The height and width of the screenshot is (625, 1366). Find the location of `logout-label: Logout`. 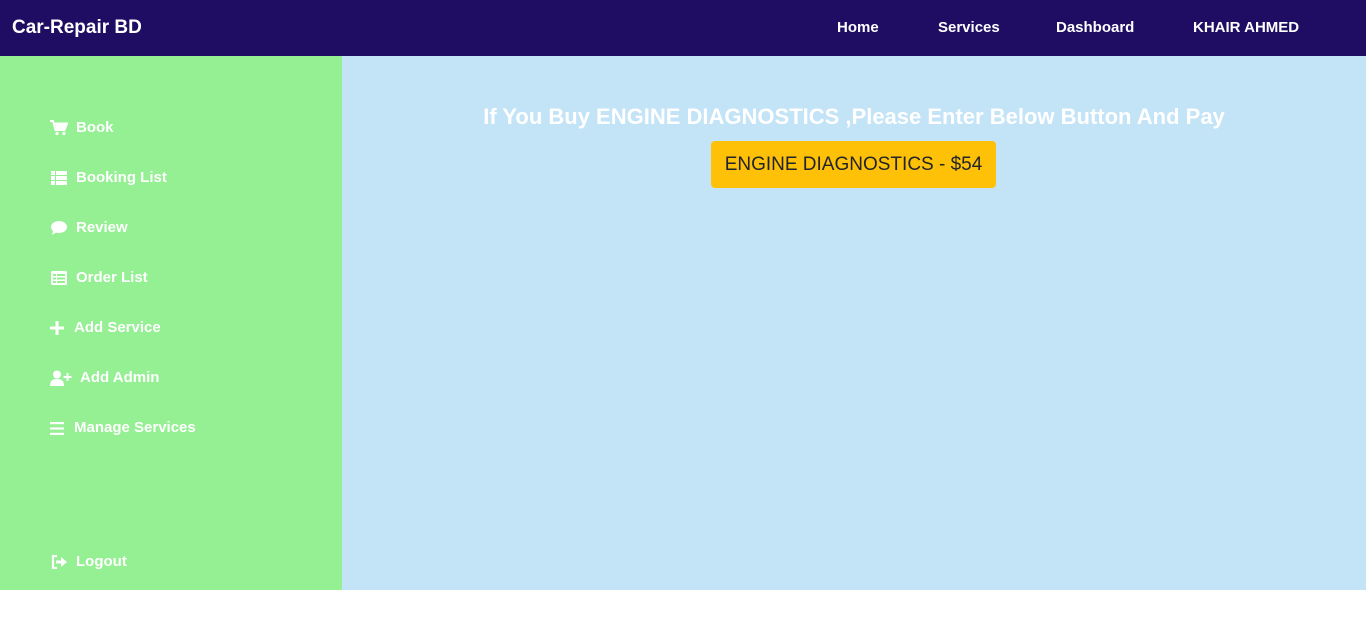

logout-label: Logout is located at coordinates (101, 561).